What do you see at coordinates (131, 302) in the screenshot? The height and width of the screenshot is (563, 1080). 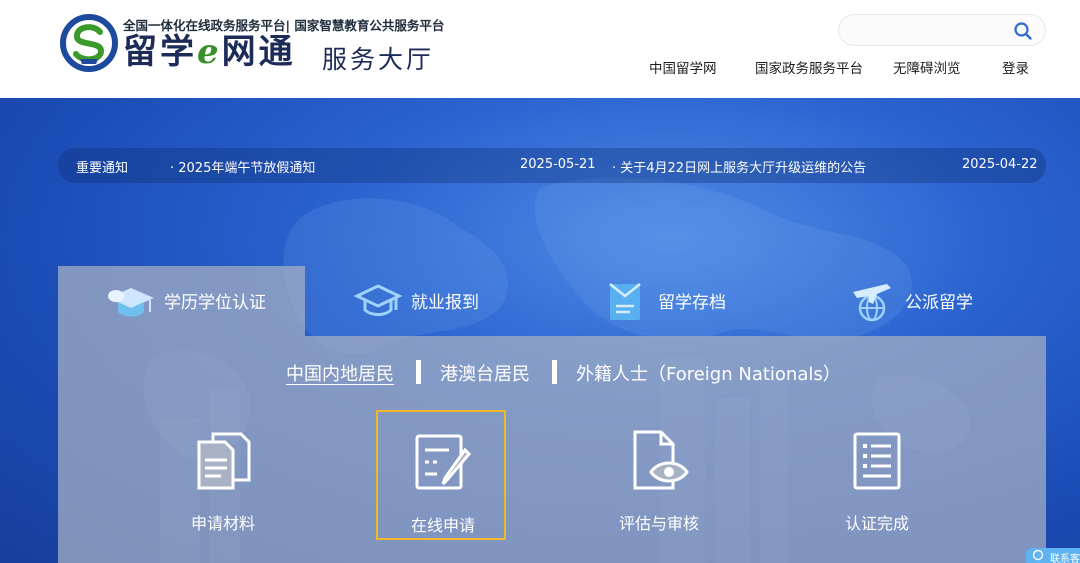 I see `graduation-cap-icon` at bounding box center [131, 302].